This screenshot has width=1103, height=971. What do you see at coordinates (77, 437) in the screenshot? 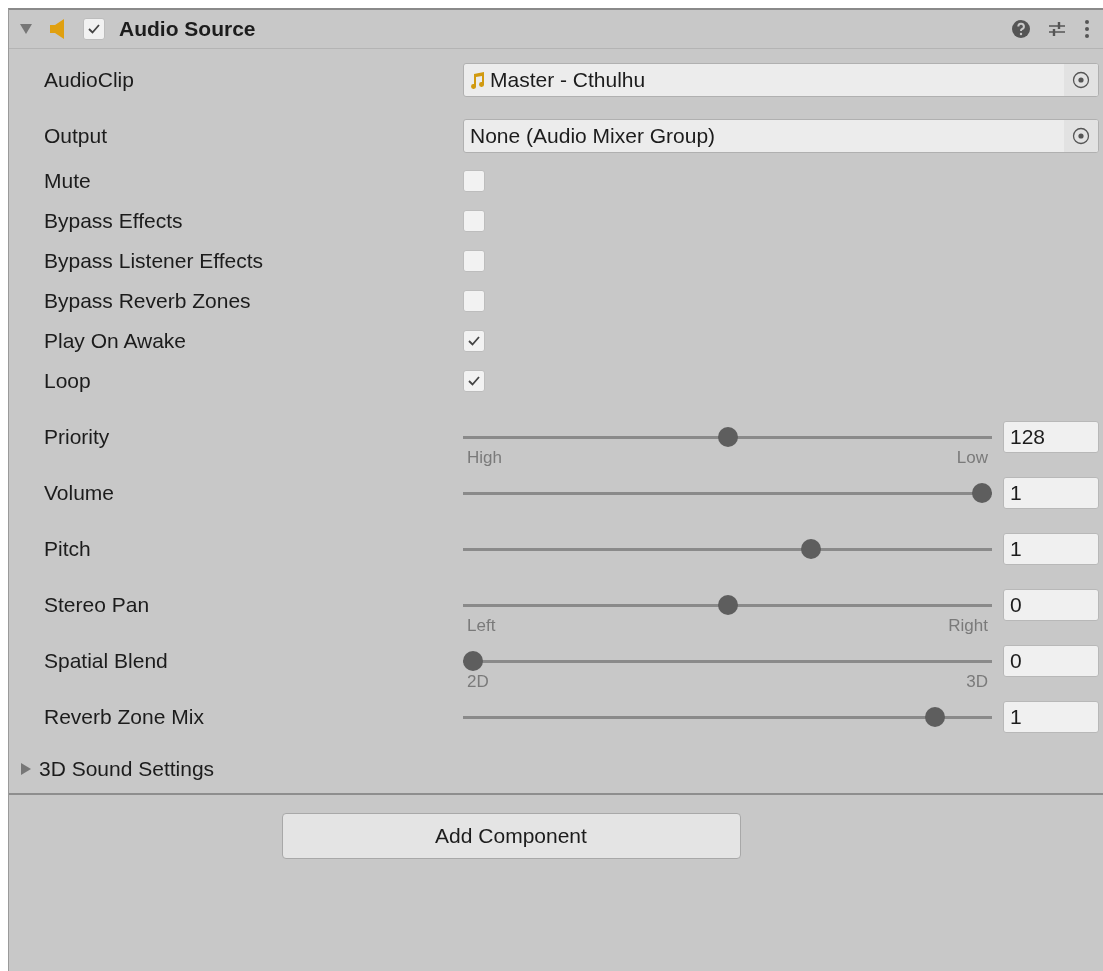
I see `property-label: Priority` at bounding box center [77, 437].